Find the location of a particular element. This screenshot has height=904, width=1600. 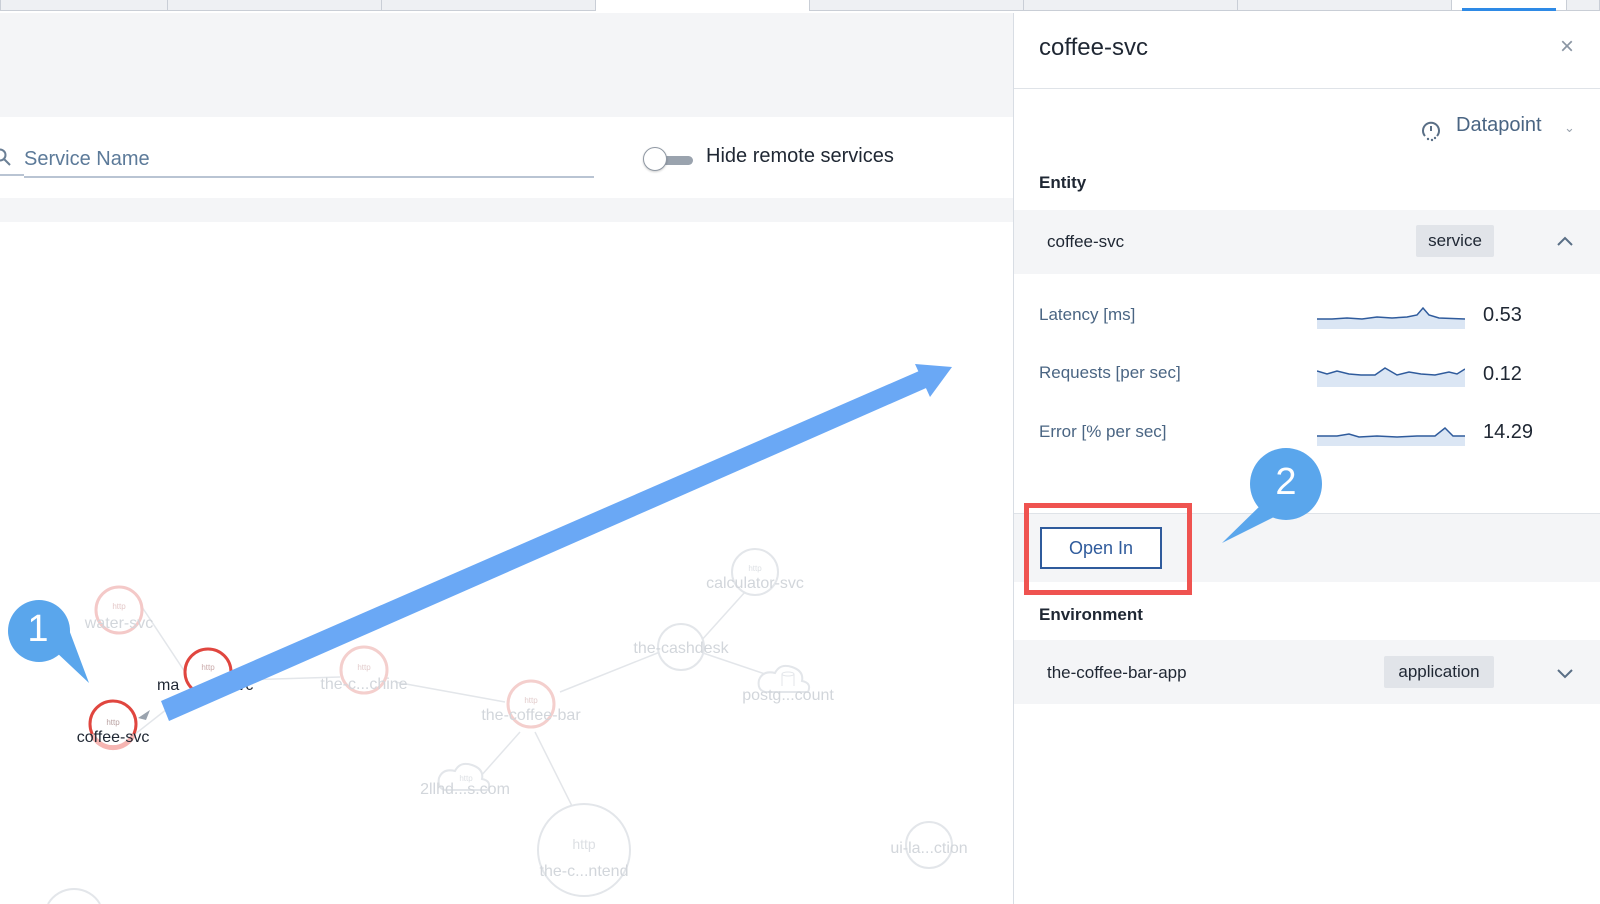

graph-node-the-coffee-bar: http the-coffee-bar is located at coordinates (531, 704).